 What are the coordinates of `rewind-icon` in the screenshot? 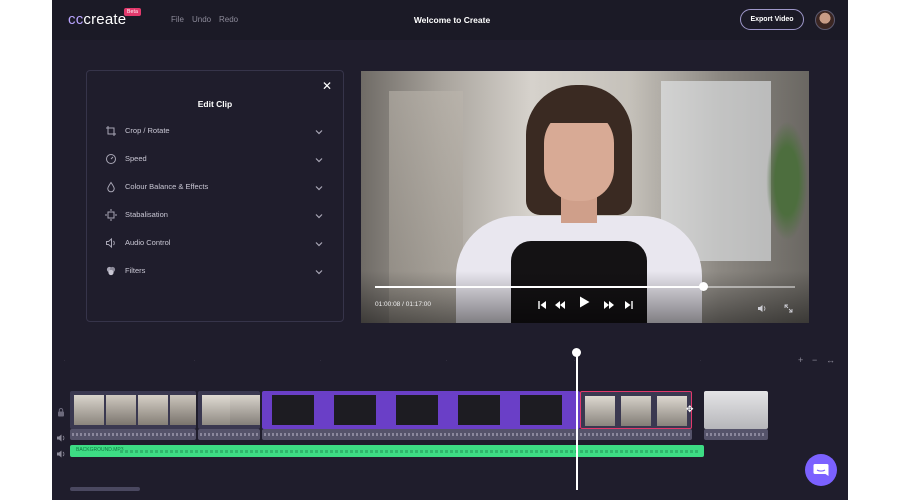 It's located at (560, 306).